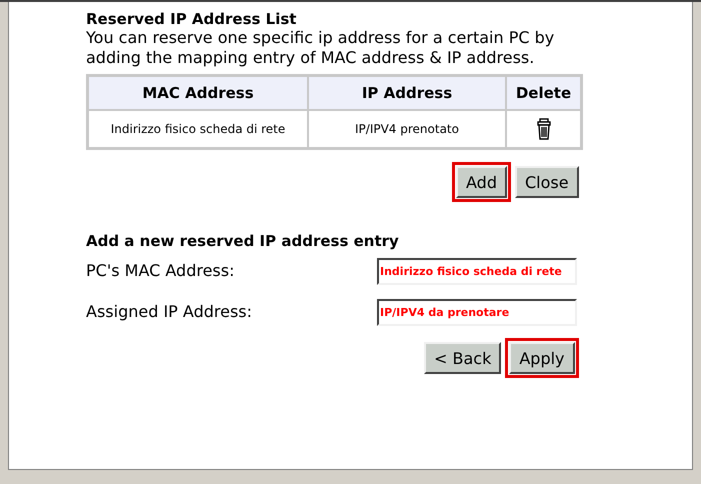 This screenshot has width=701, height=484. What do you see at coordinates (546, 182) in the screenshot?
I see `button: Close` at bounding box center [546, 182].